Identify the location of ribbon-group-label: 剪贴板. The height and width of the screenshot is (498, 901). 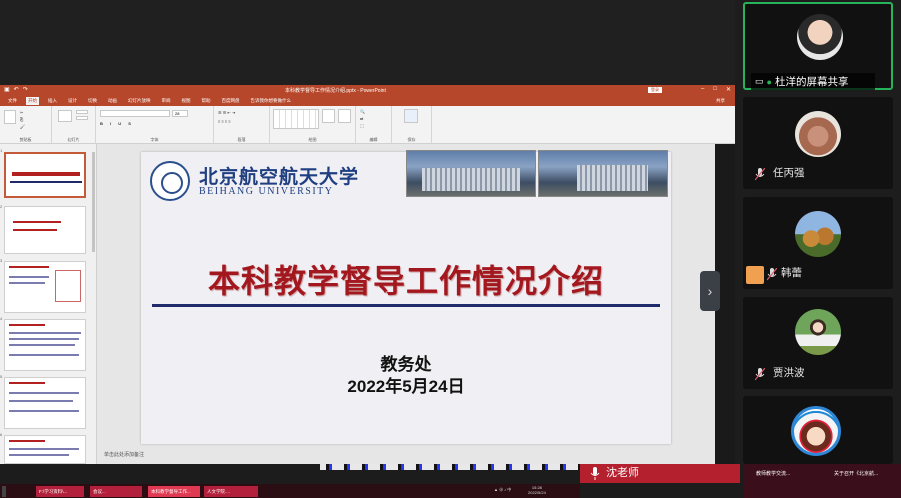
(25, 139).